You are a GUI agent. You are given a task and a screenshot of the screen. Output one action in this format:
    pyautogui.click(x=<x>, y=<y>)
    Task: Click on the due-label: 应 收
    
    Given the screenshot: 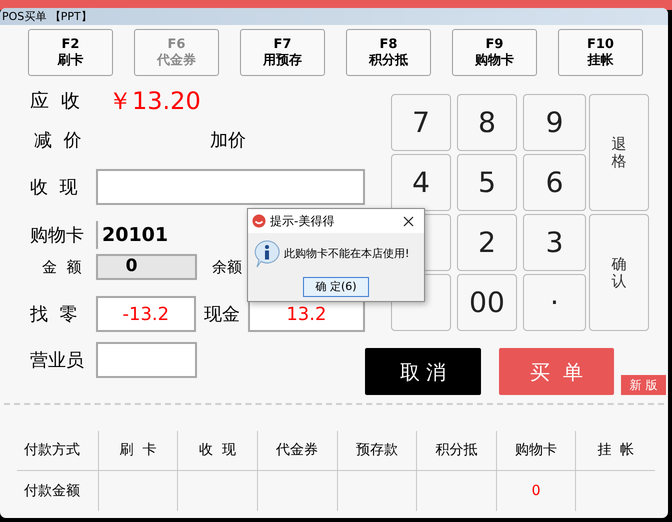 What is the action you would take?
    pyautogui.click(x=56, y=101)
    